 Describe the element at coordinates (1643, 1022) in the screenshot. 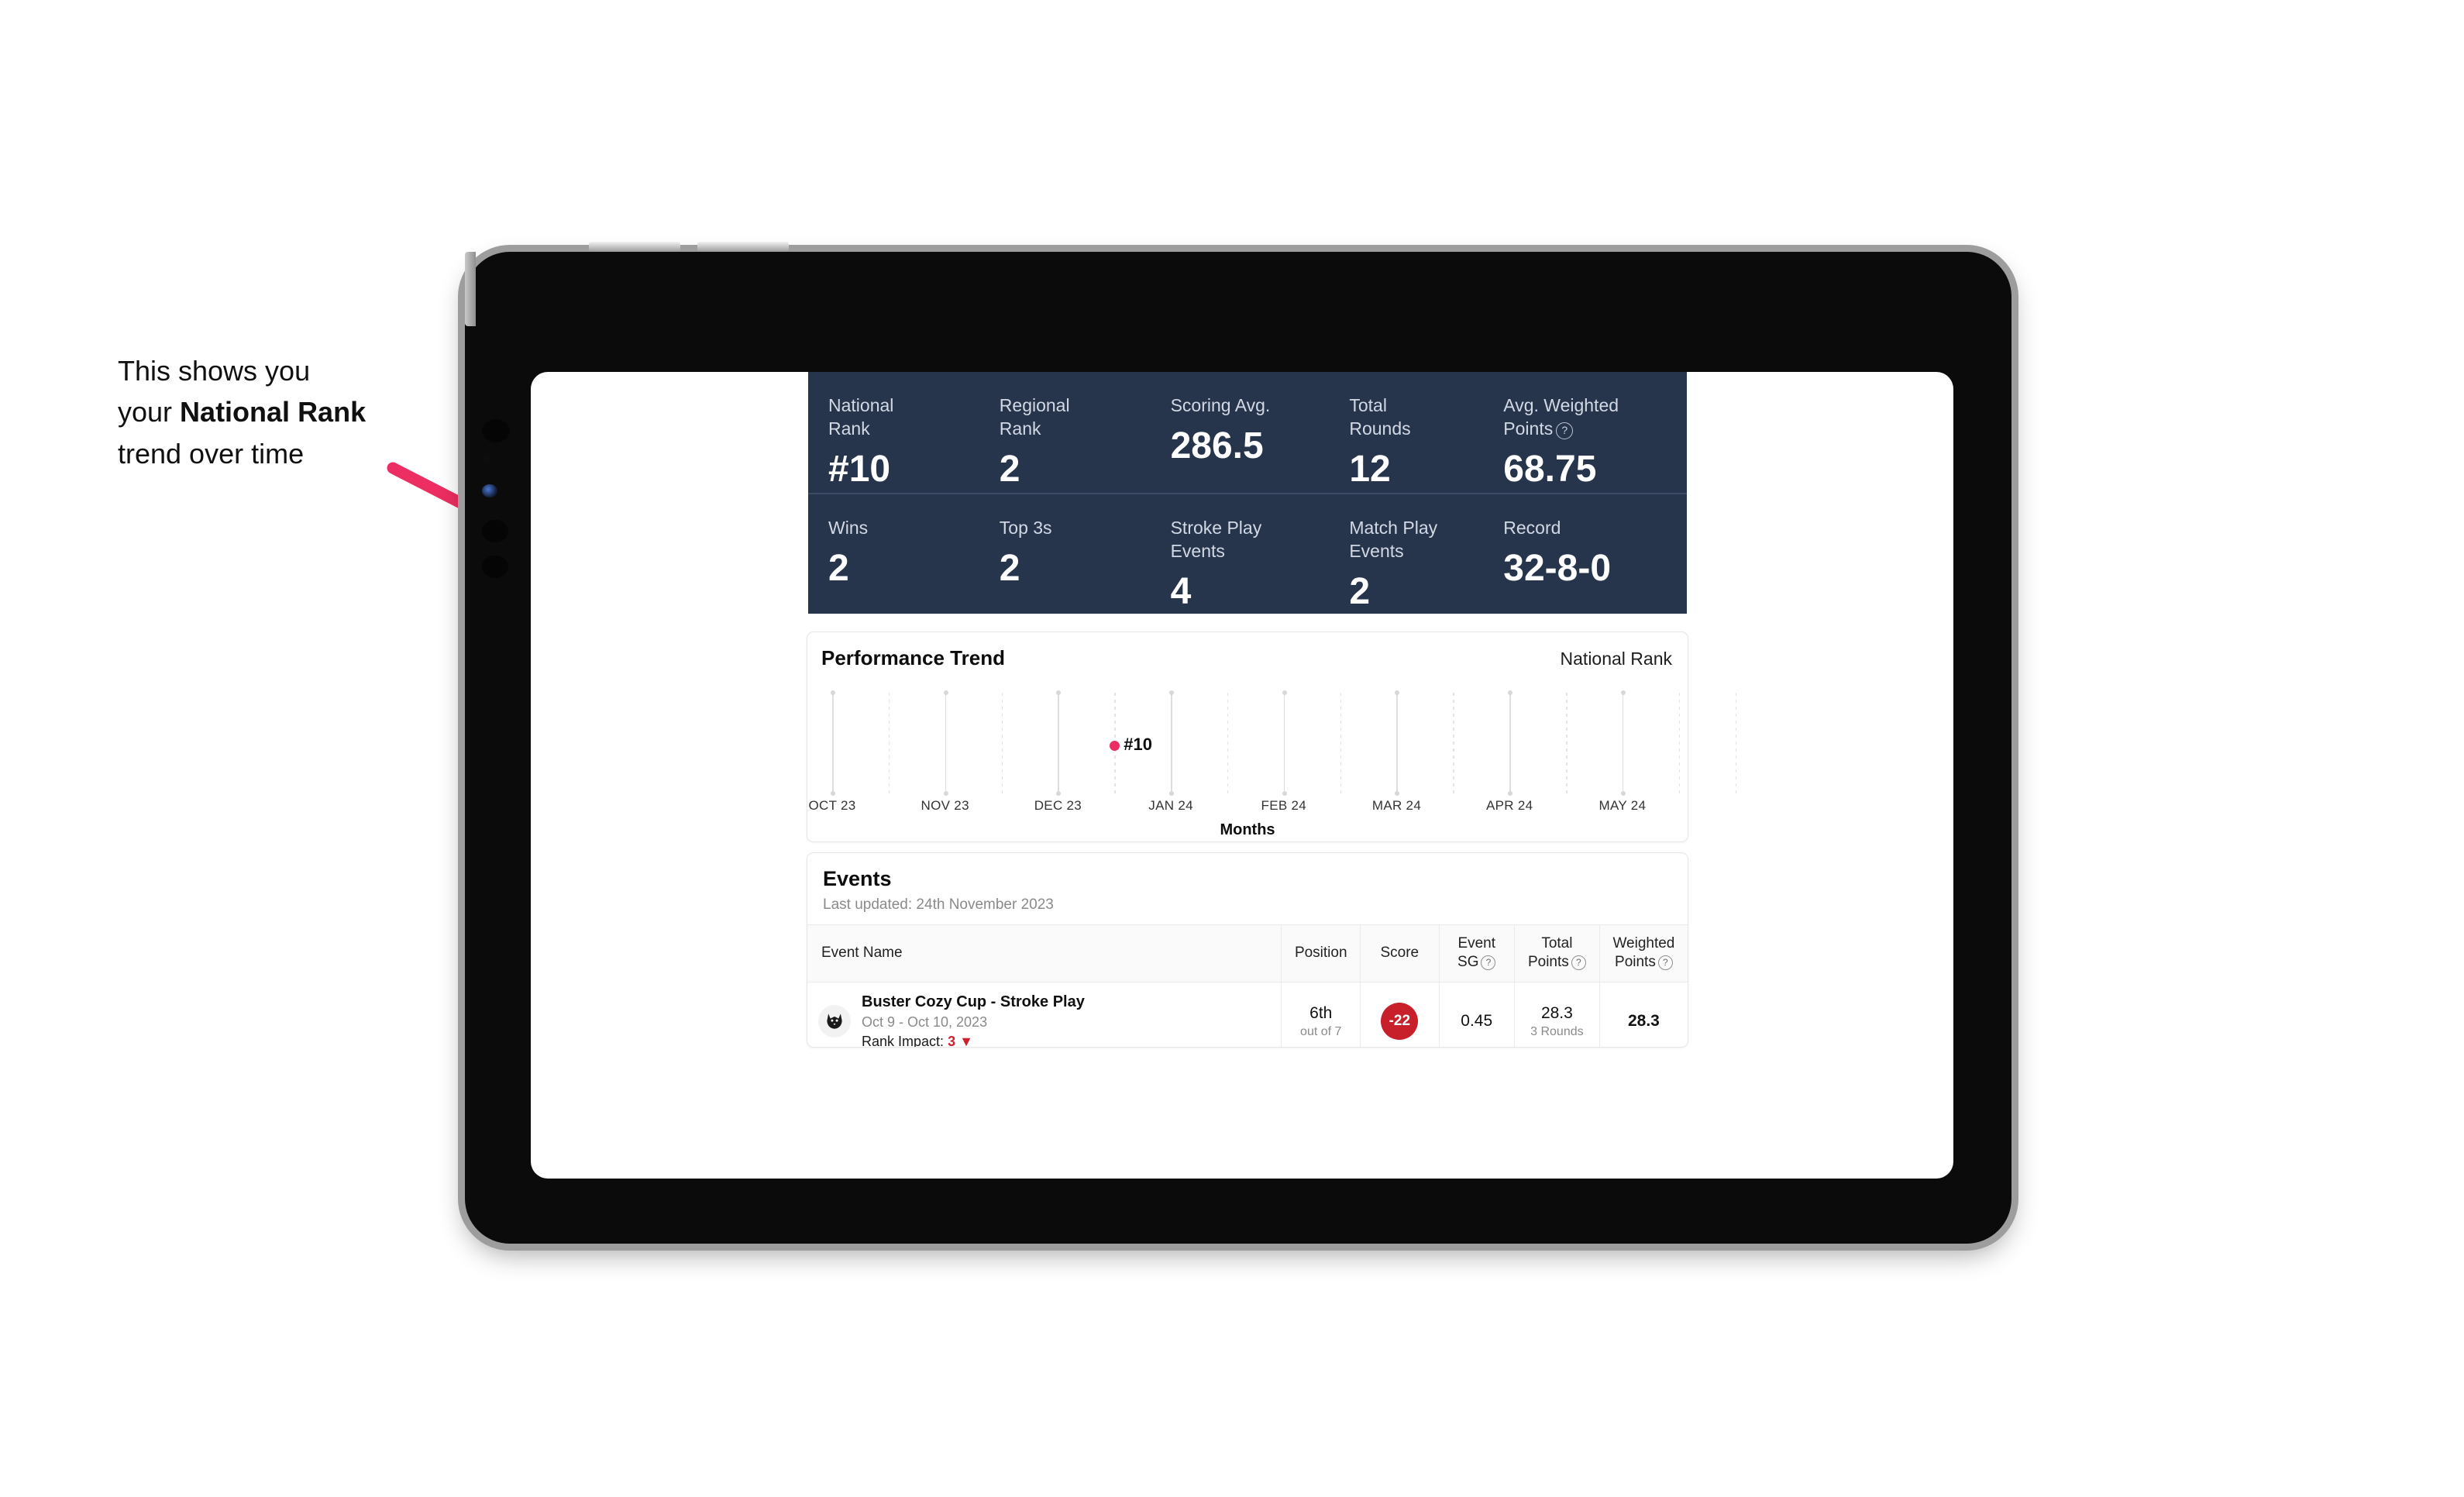

I see `weighted-points-value: 28.3` at that location.